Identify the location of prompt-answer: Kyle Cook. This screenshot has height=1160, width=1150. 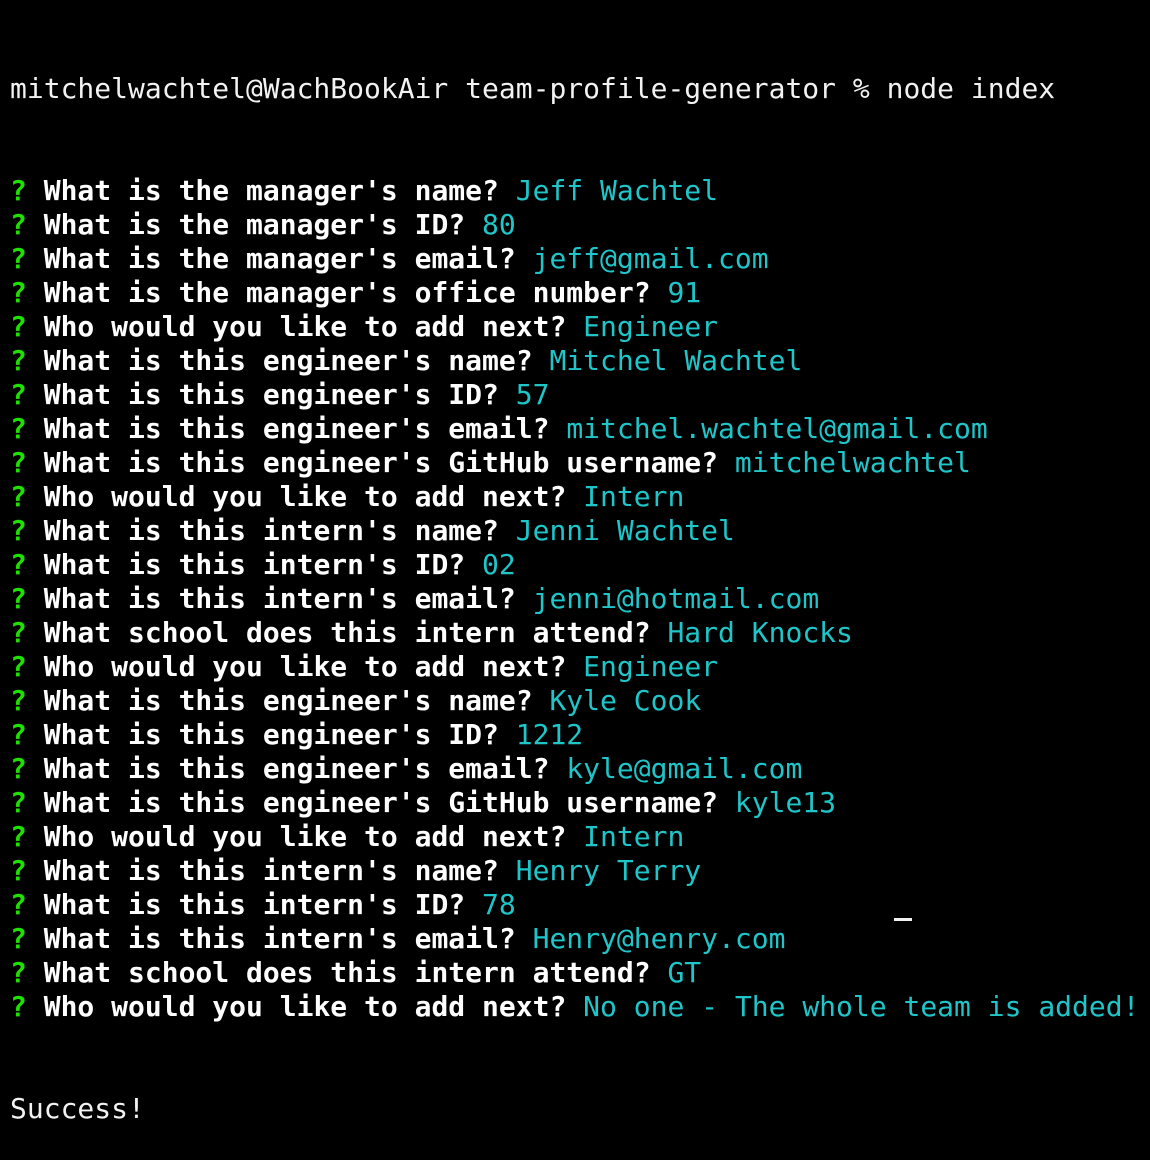
(625, 700).